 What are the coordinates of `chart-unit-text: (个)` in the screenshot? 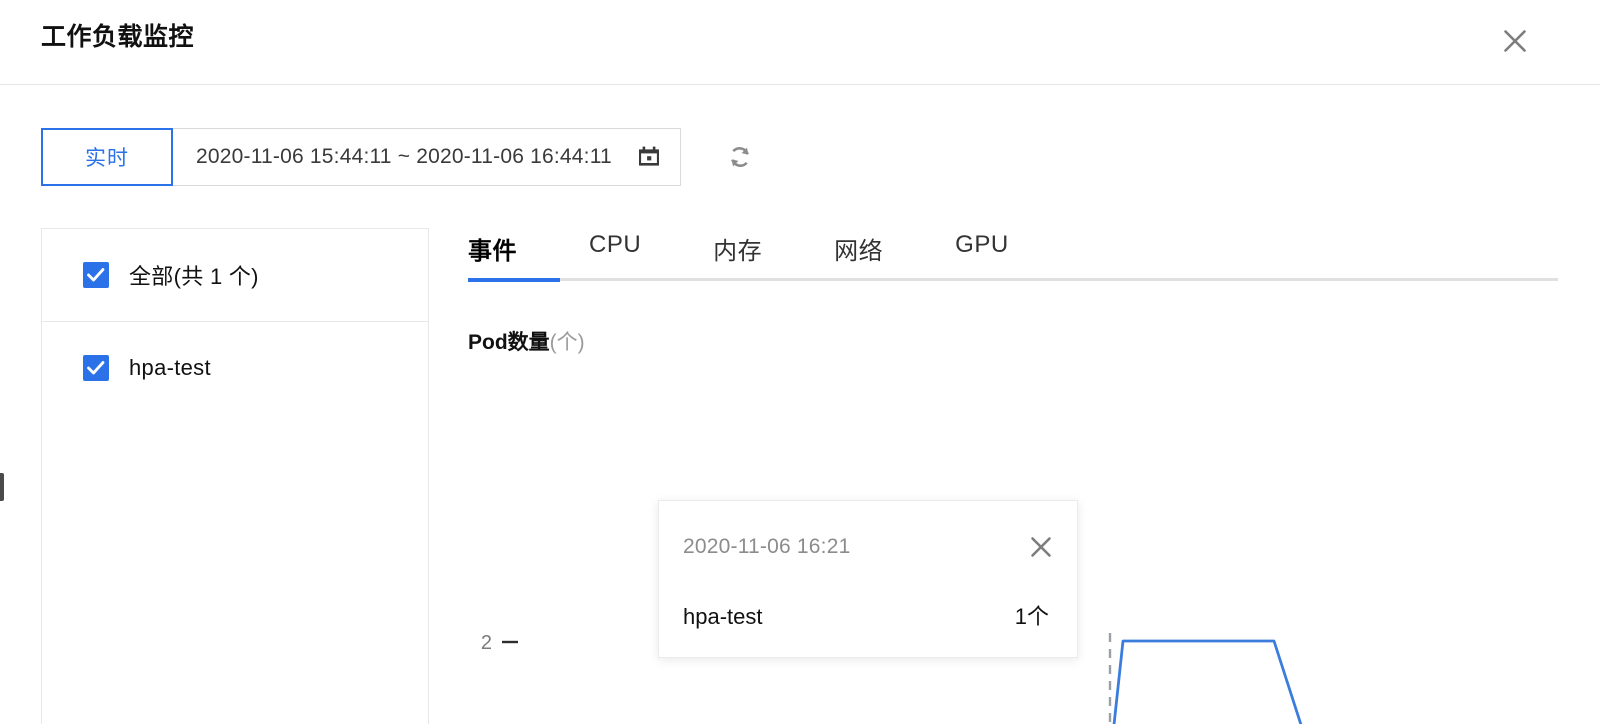 It's located at (567, 342).